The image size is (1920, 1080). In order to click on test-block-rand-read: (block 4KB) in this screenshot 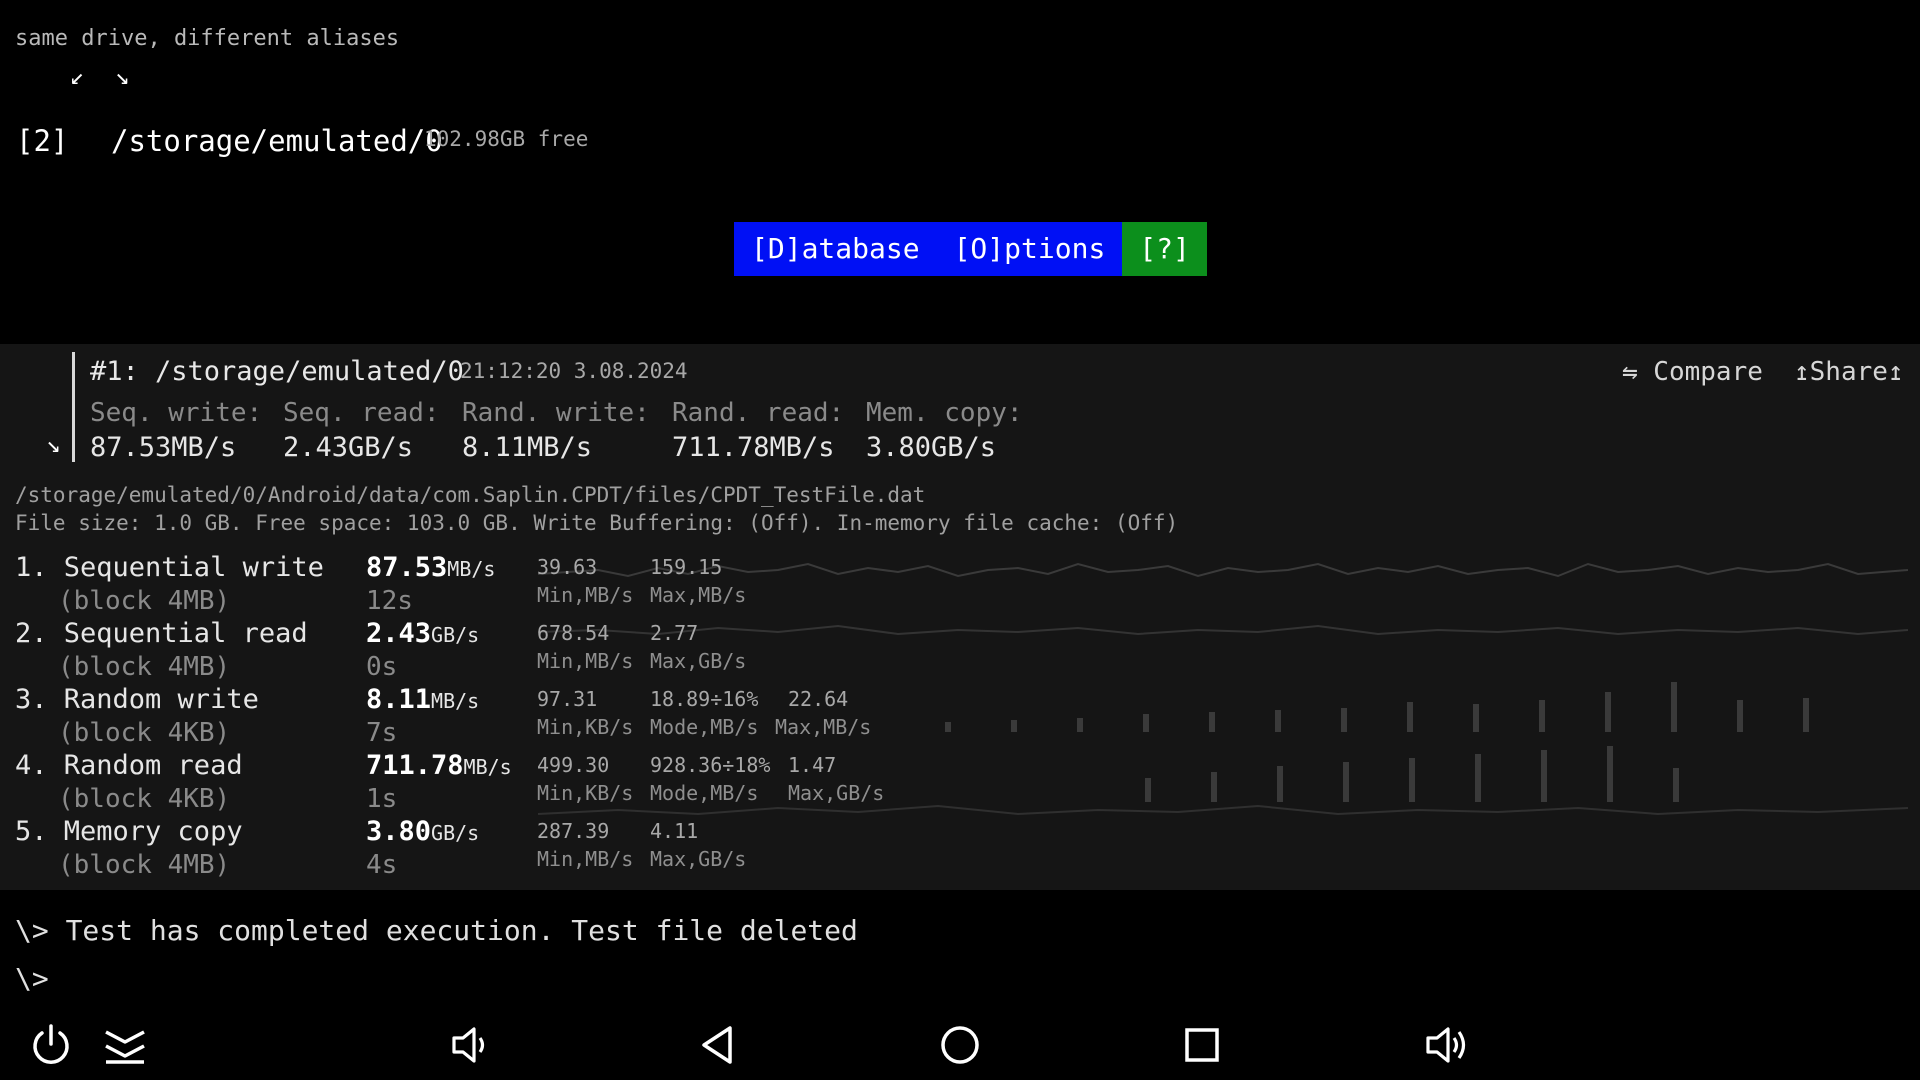, I will do `click(144, 799)`.